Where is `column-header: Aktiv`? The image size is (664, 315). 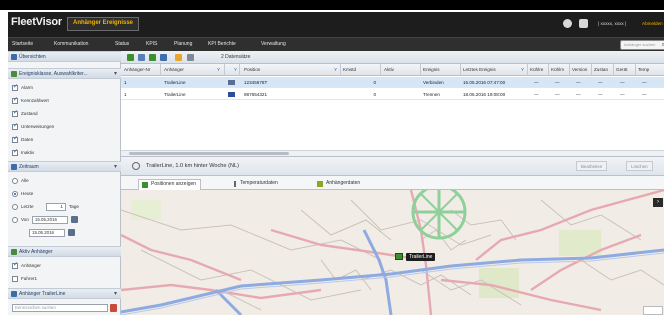
column-header: Aktiv is located at coordinates (389, 69).